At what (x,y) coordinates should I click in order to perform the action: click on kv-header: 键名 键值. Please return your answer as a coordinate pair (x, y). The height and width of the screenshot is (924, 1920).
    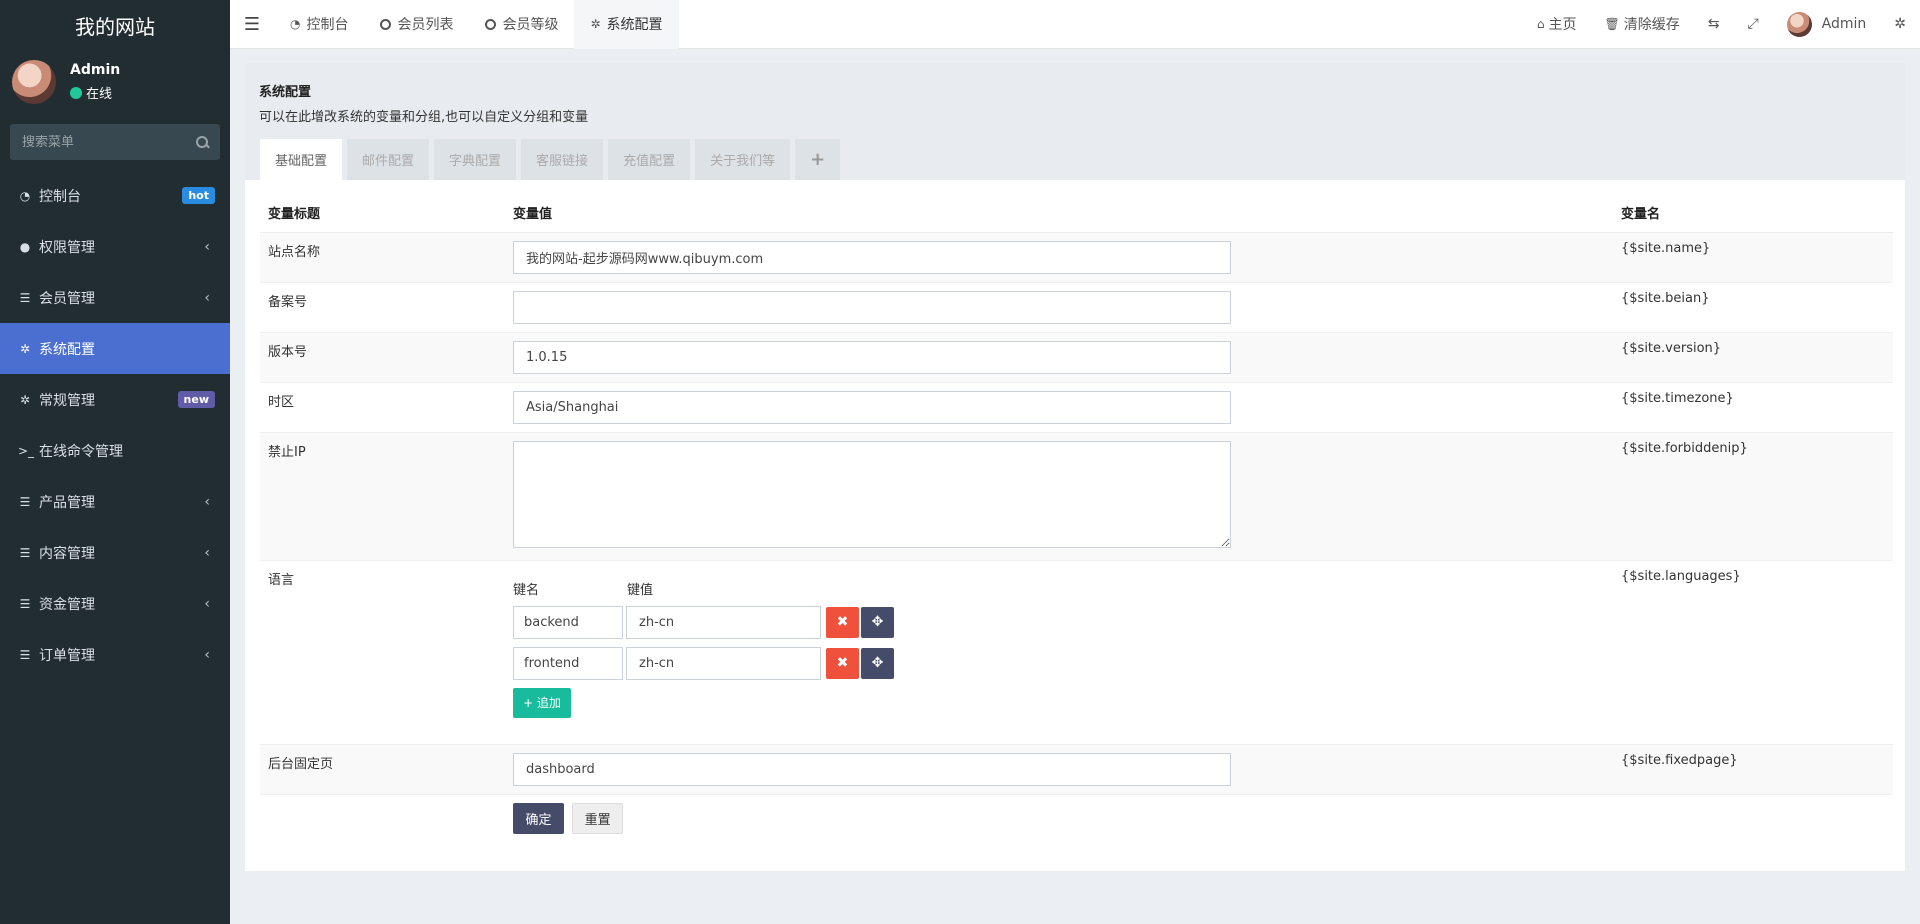
    Looking at the image, I should click on (1059, 588).